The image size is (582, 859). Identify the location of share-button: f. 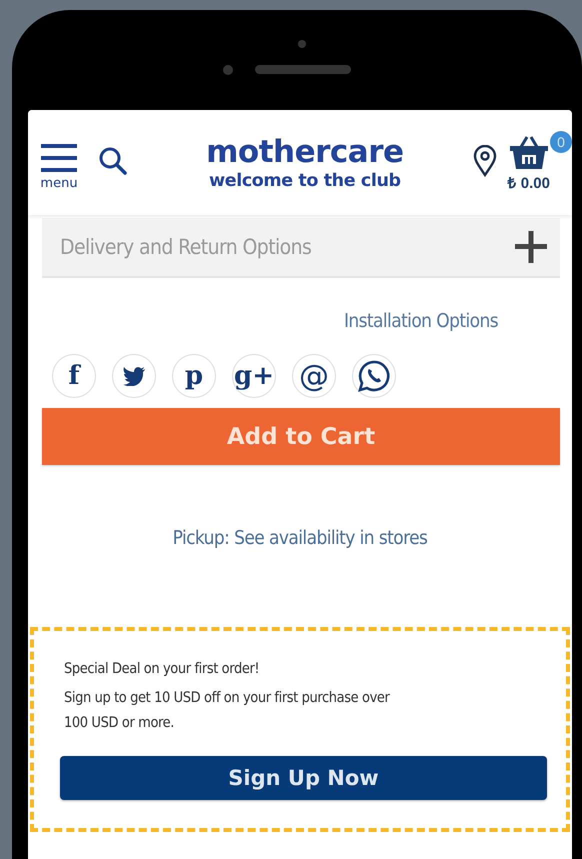
(74, 376).